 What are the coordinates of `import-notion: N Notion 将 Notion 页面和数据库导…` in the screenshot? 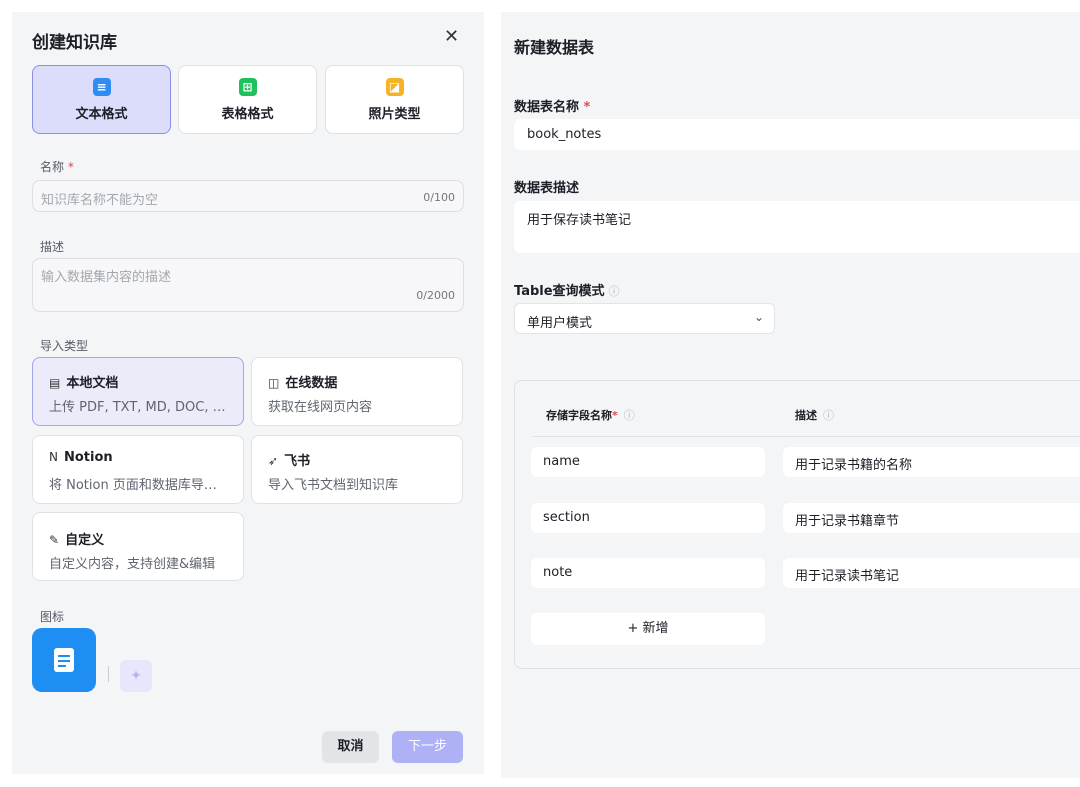 It's located at (138, 469).